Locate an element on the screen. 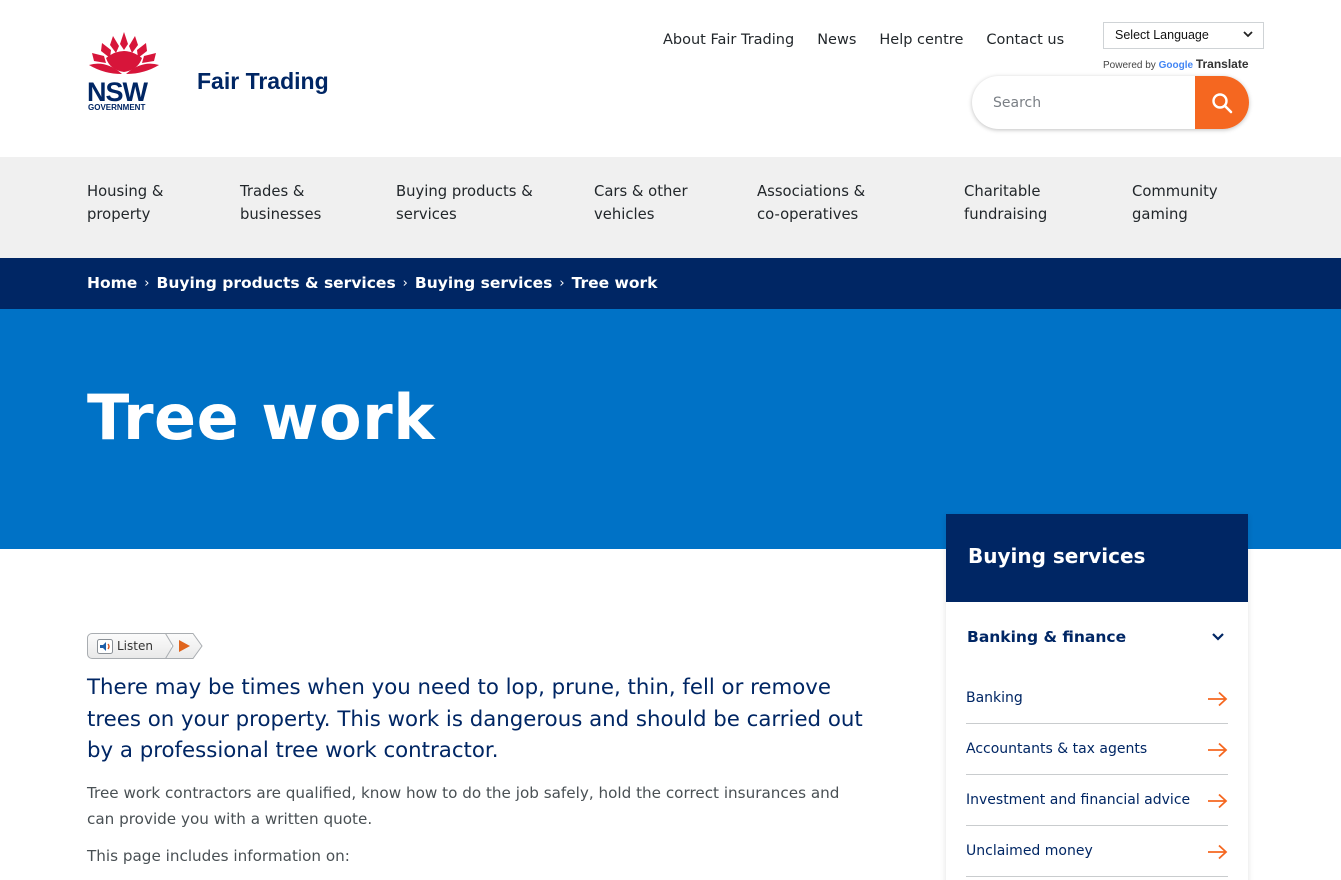 Image resolution: width=1341 pixels, height=880 pixels. sidebar-link-accountants: Accountants & tax agents is located at coordinates (1097, 749).